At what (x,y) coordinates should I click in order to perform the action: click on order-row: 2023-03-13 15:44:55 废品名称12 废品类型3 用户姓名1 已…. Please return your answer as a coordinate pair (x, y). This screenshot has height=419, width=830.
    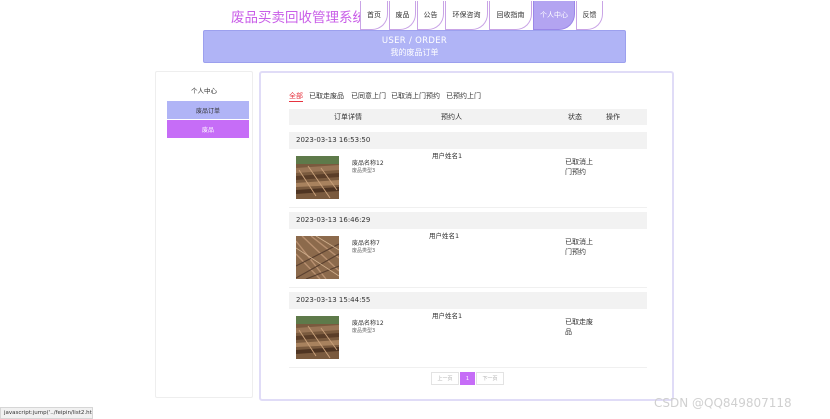
    Looking at the image, I should click on (468, 330).